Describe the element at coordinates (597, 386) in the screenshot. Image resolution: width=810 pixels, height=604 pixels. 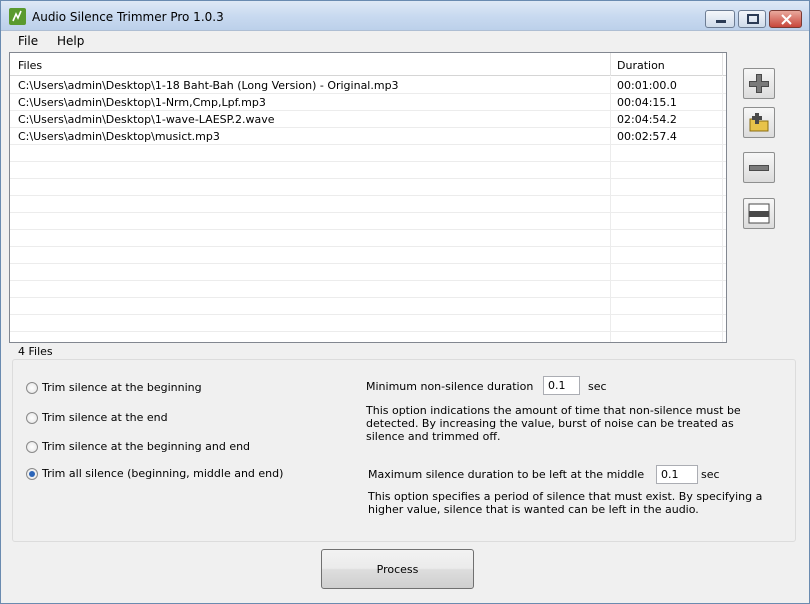
I see `min-nonsilence-unit: sec` at that location.